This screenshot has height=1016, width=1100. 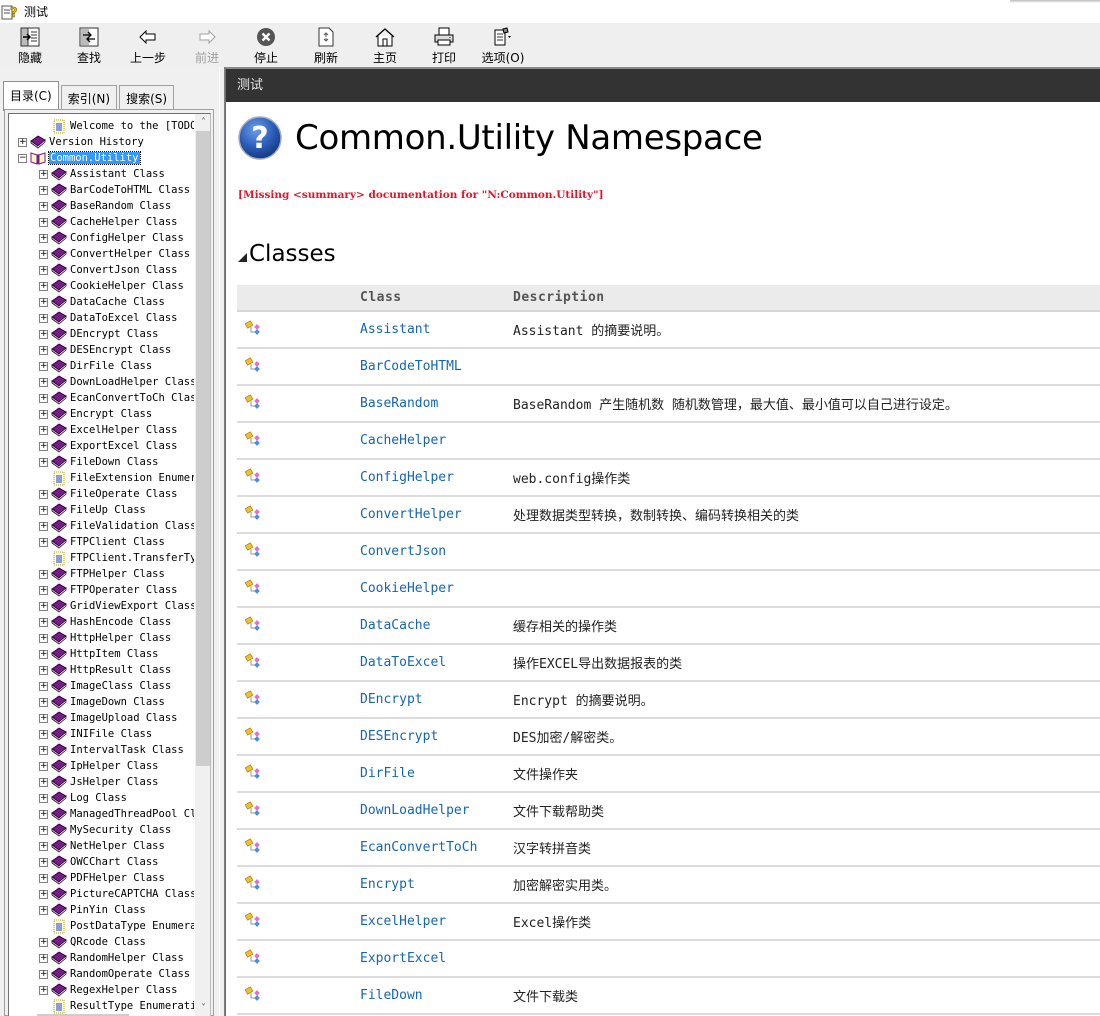 What do you see at coordinates (101, 318) in the screenshot?
I see `tree-item: + DataToExcel Class` at bounding box center [101, 318].